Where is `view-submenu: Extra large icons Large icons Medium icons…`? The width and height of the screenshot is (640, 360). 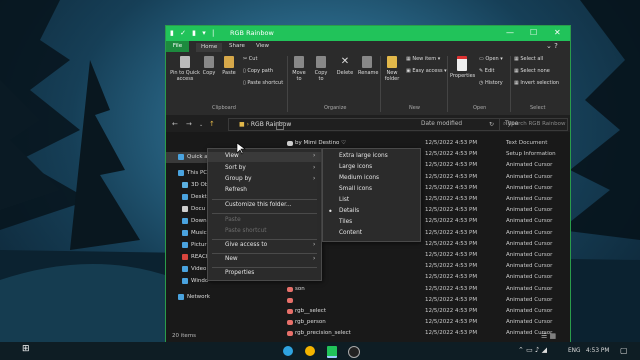 view-submenu: Extra large icons Large icons Medium icons… is located at coordinates (371, 195).